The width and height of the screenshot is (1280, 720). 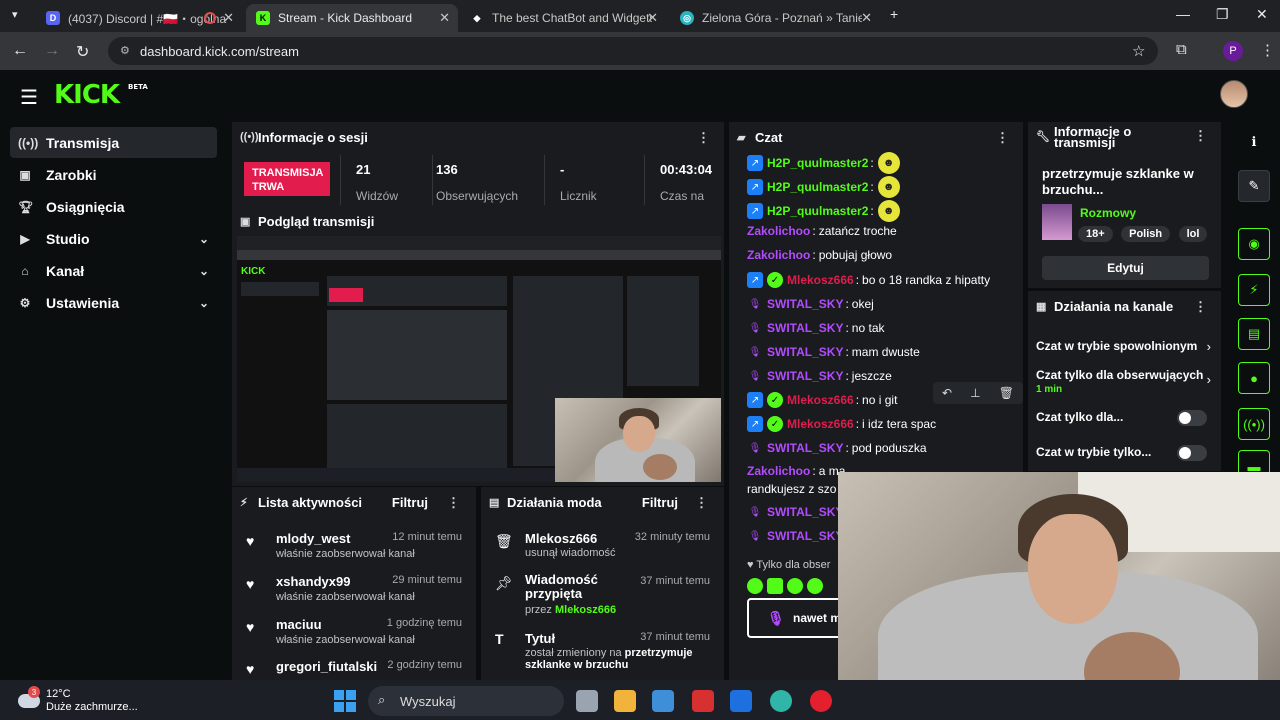 I want to click on chat-message: ↗ ✓ Mlekosz666: no i git, so click(x=822, y=400).